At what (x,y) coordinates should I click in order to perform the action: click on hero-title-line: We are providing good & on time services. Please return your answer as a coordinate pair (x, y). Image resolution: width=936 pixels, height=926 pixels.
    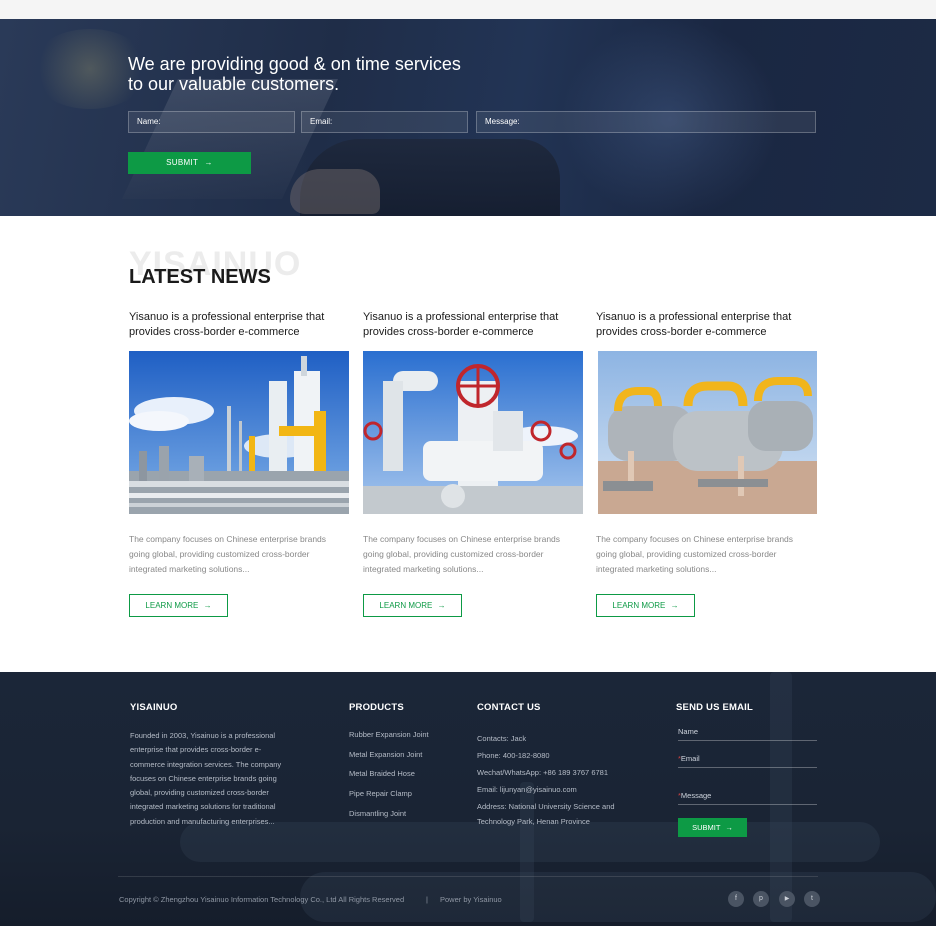
    Looking at the image, I should click on (294, 64).